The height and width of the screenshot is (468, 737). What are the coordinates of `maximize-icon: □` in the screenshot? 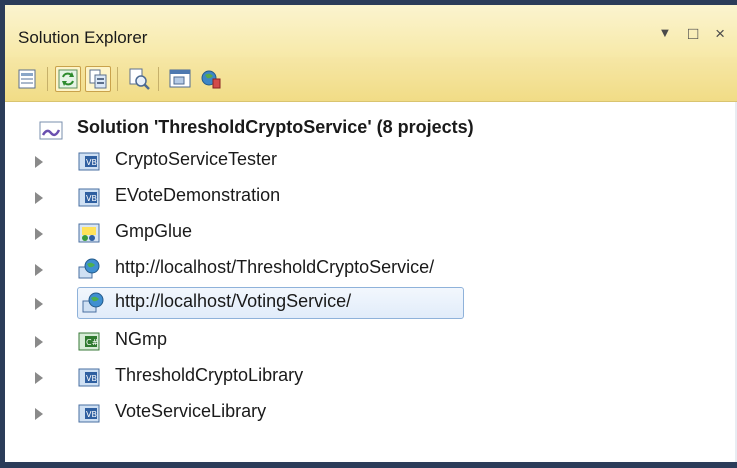 It's located at (696, 33).